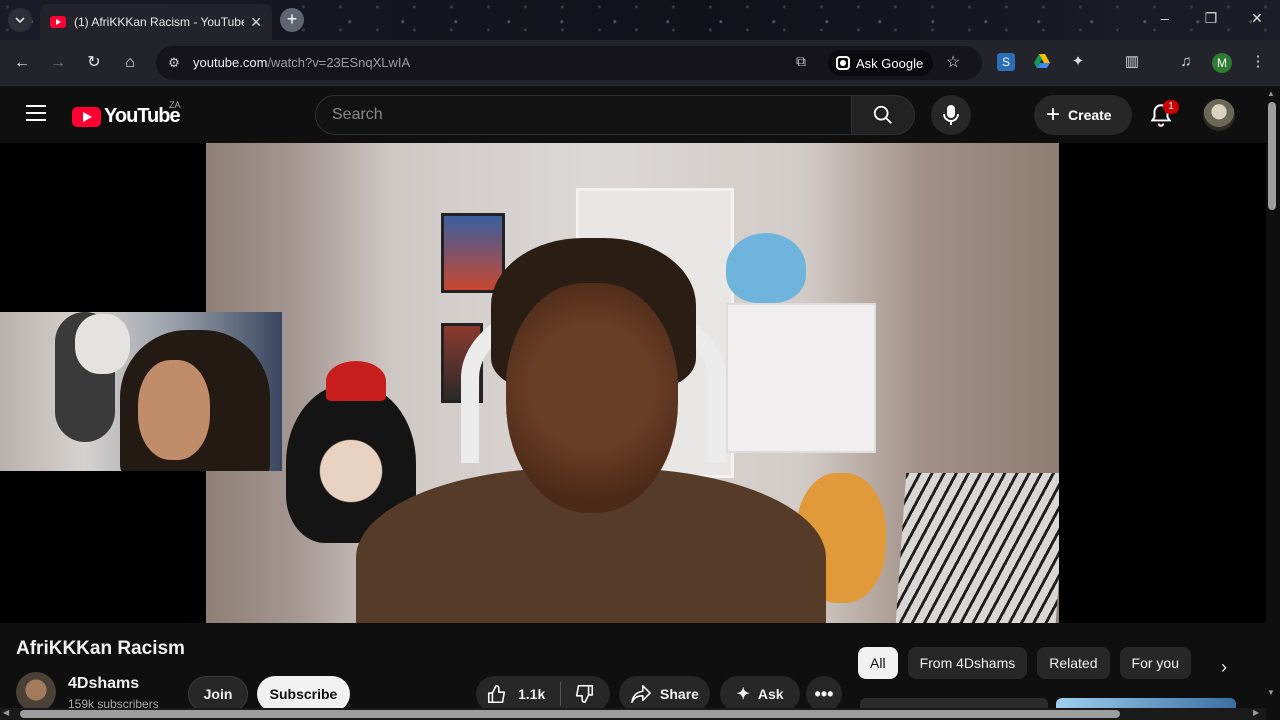 Image resolution: width=1280 pixels, height=720 pixels. I want to click on media-controls-icon: ♫, so click(1186, 62).